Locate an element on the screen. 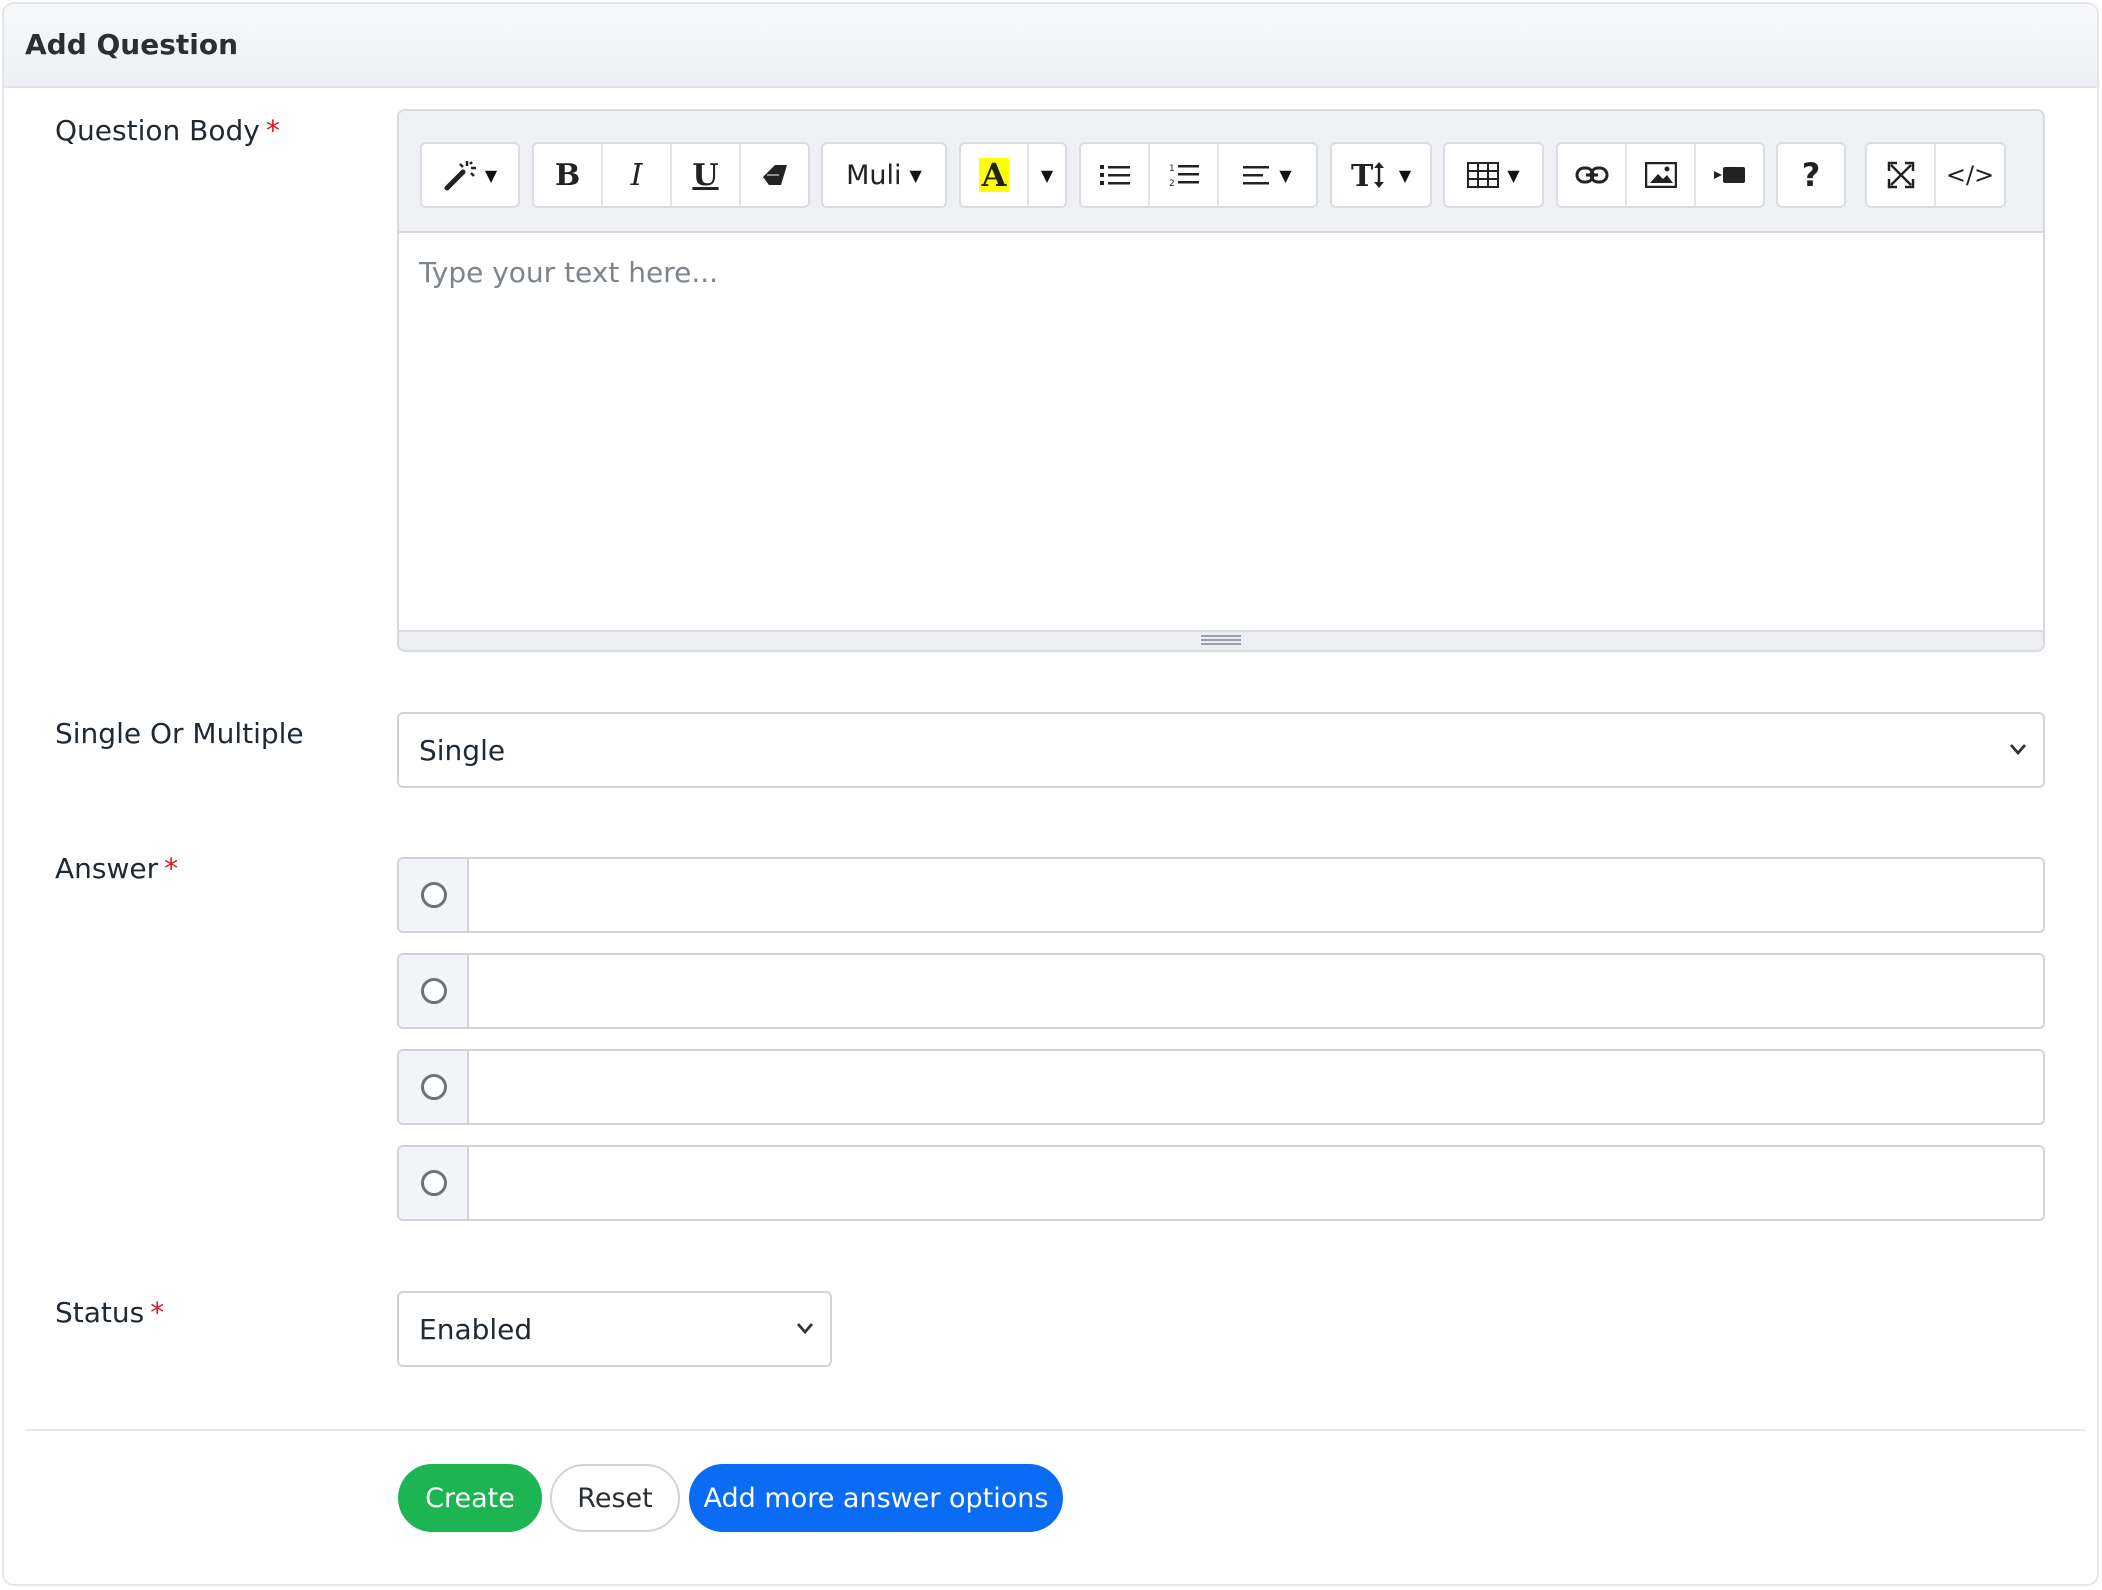 The image size is (2102, 1590). text-color-button: A is located at coordinates (995, 175).